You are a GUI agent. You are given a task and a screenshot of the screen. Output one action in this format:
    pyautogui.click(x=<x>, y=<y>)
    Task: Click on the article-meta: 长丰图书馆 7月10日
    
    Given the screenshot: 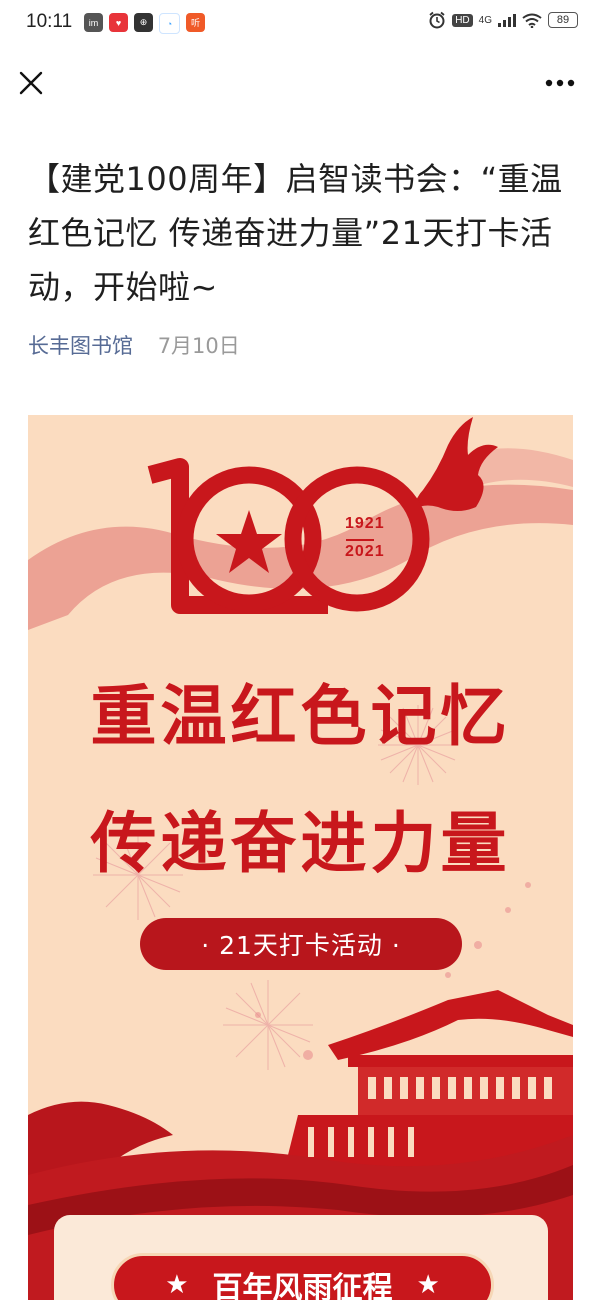 What is the action you would take?
    pyautogui.click(x=134, y=345)
    